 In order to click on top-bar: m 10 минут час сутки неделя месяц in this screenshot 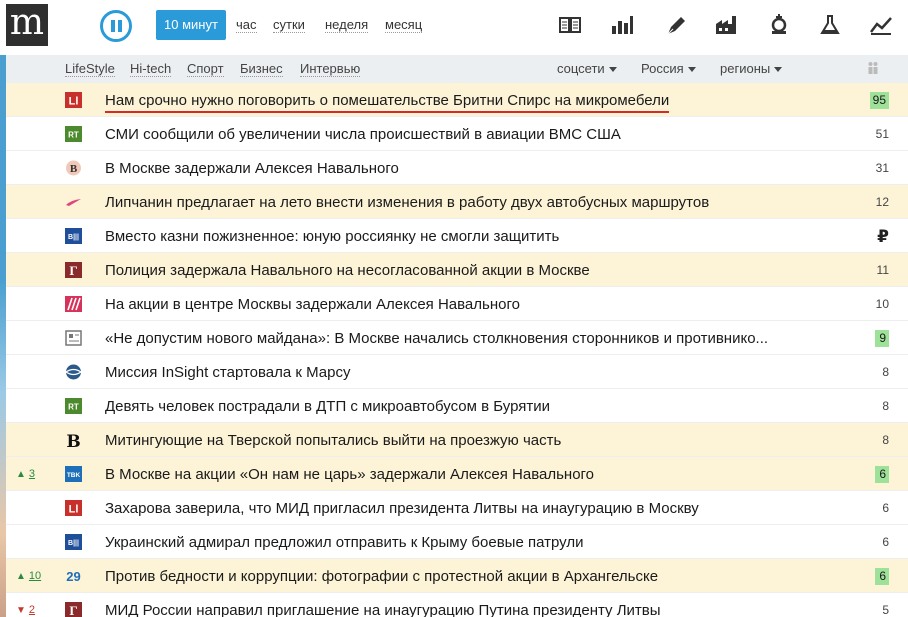, I will do `click(454, 27)`.